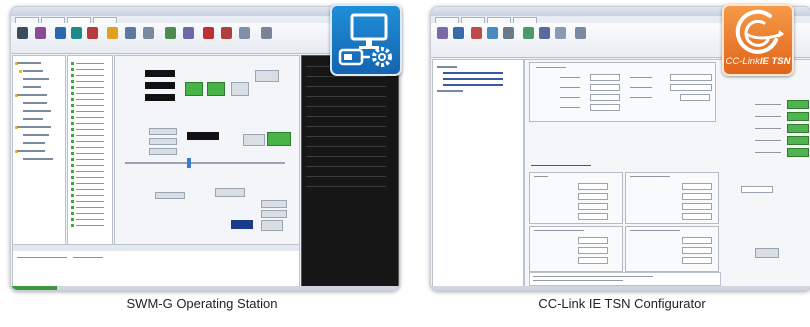 Image resolution: width=810 pixels, height=327 pixels. I want to click on position-field, so click(163, 131).